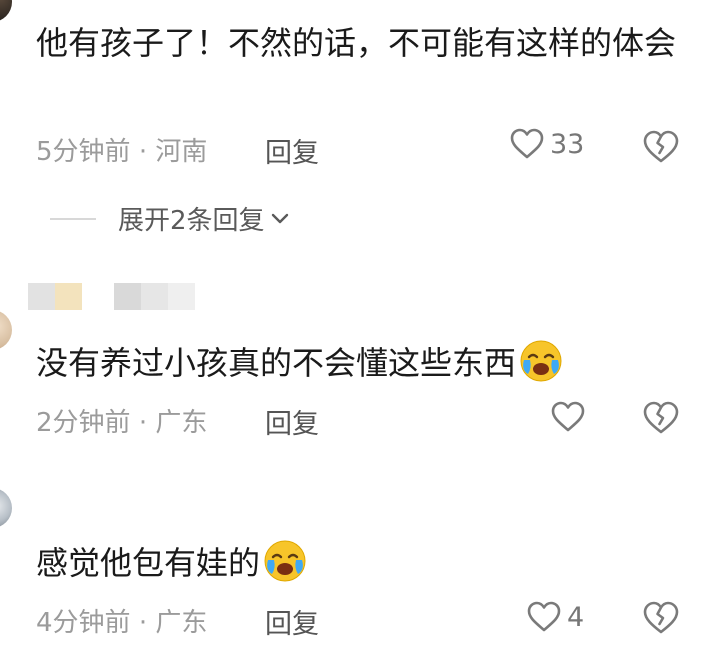  Describe the element at coordinates (83, 152) in the screenshot. I see `comment-time: 5分钟前` at that location.